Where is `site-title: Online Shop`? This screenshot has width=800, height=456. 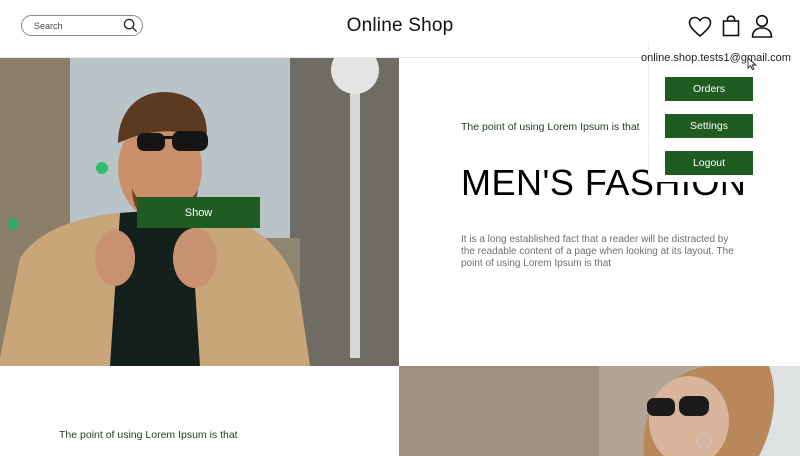
site-title: Online Shop is located at coordinates (400, 26).